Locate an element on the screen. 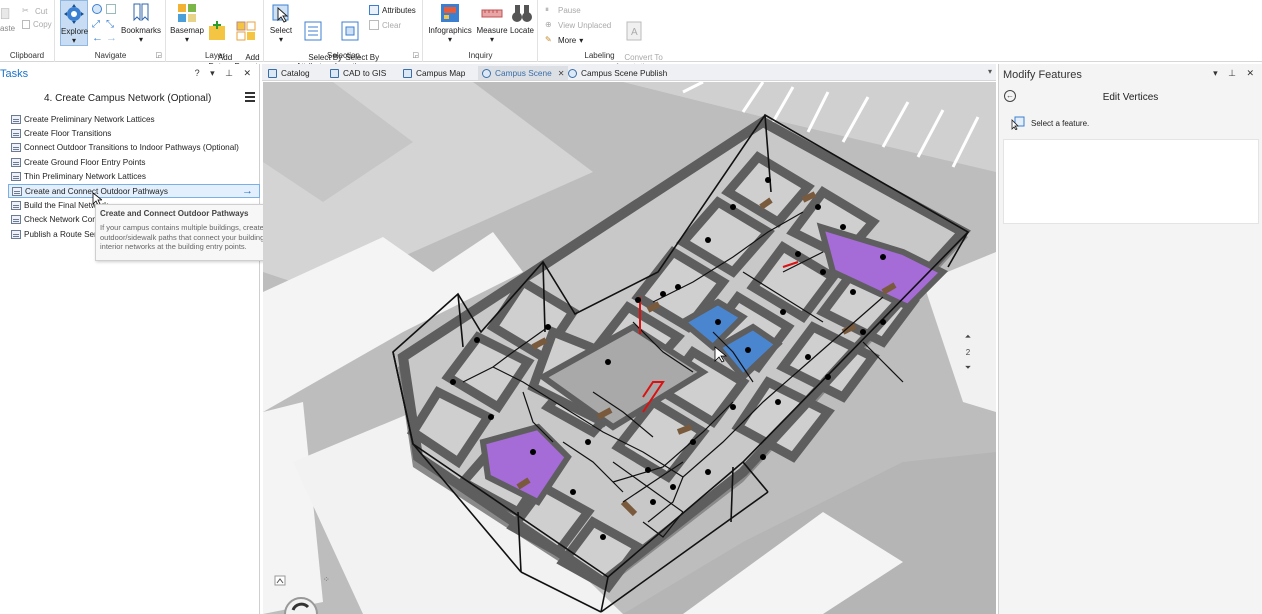  tab-label: Campus Map is located at coordinates (441, 73).